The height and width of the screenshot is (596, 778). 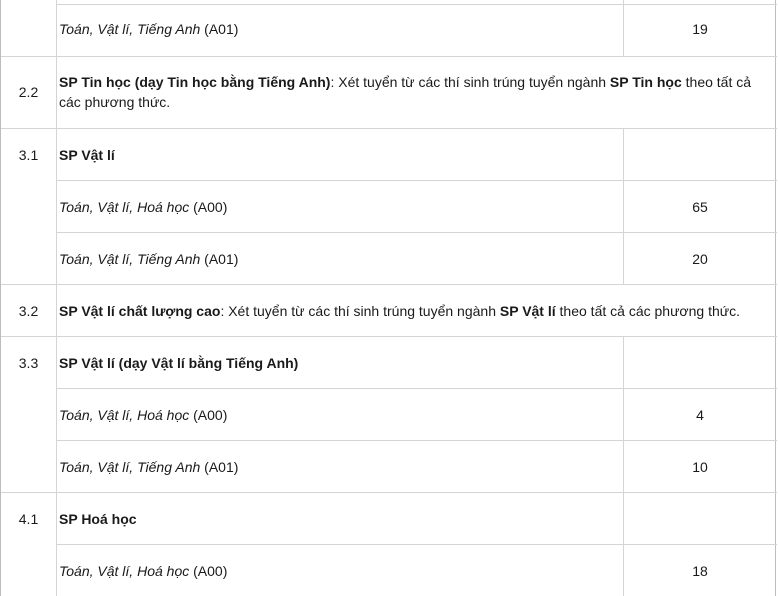 I want to click on quota-value: 19, so click(x=700, y=29).